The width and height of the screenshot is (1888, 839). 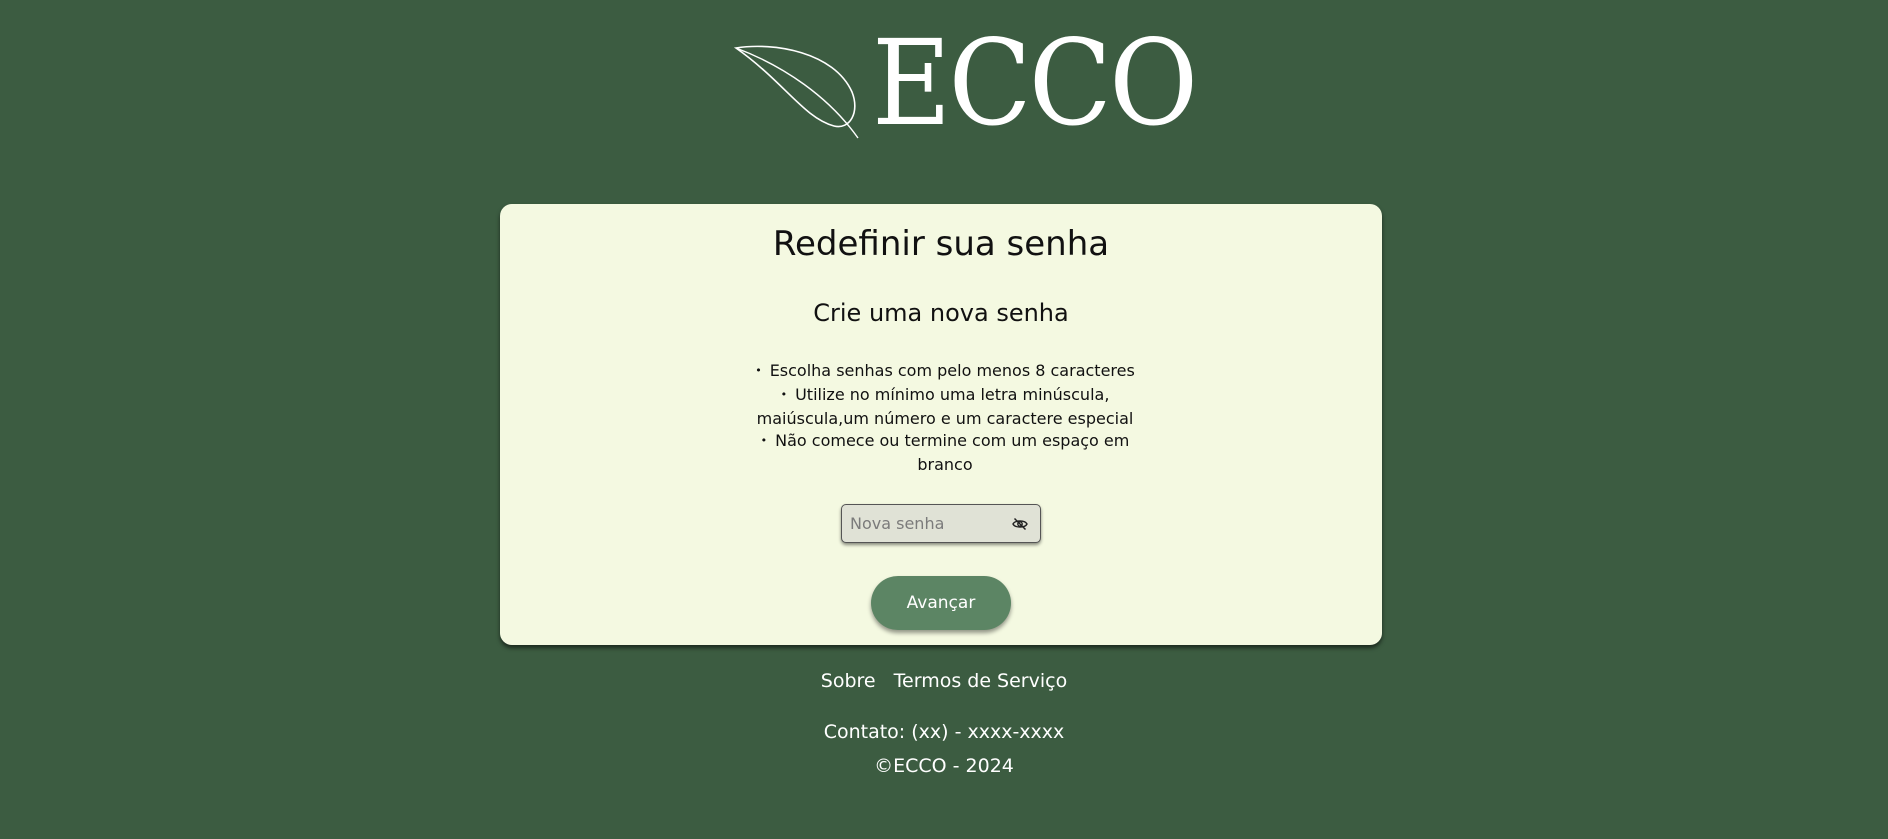 What do you see at coordinates (848, 681) in the screenshot?
I see `about-link: Sobre` at bounding box center [848, 681].